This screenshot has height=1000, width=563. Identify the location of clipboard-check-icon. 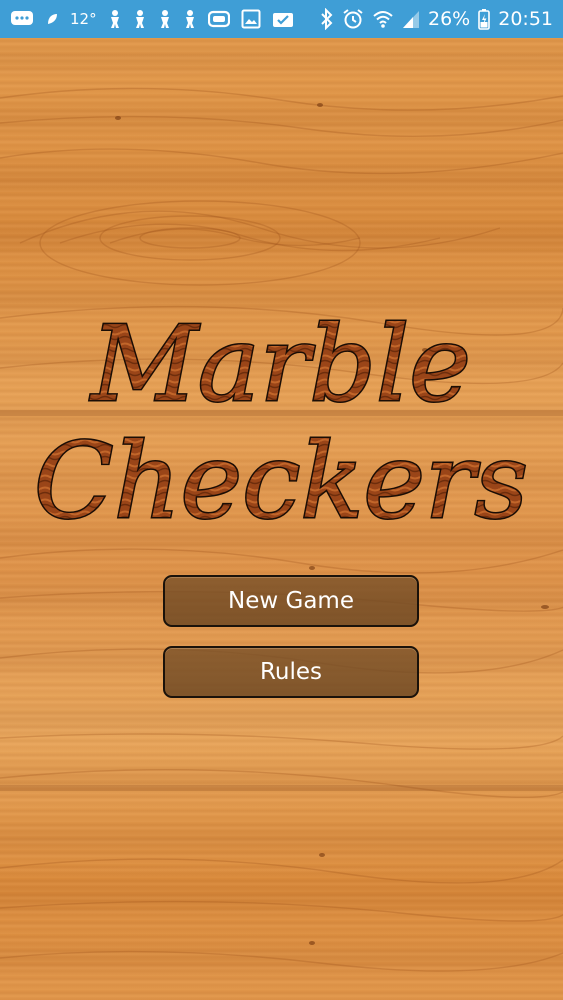
(283, 19).